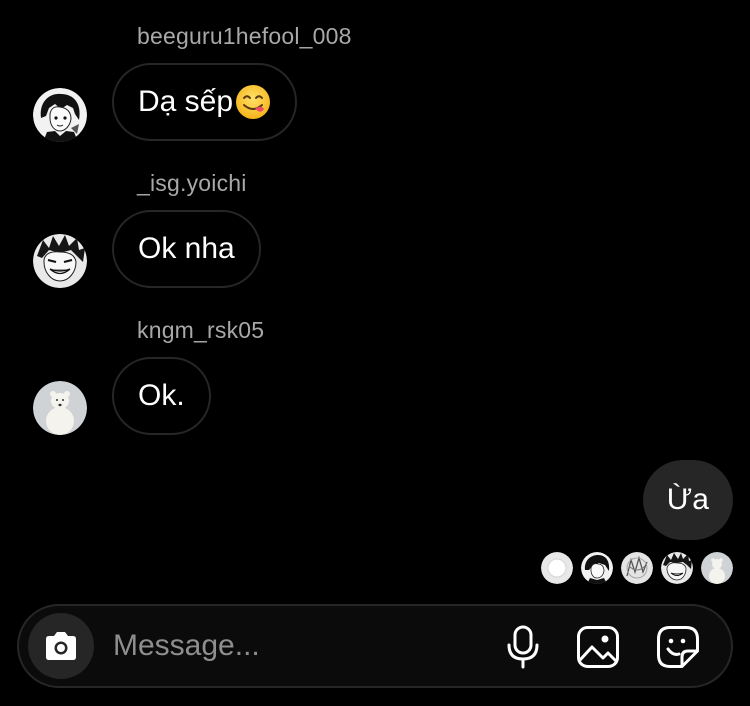 The height and width of the screenshot is (706, 750). I want to click on camera-icon, so click(61, 646).